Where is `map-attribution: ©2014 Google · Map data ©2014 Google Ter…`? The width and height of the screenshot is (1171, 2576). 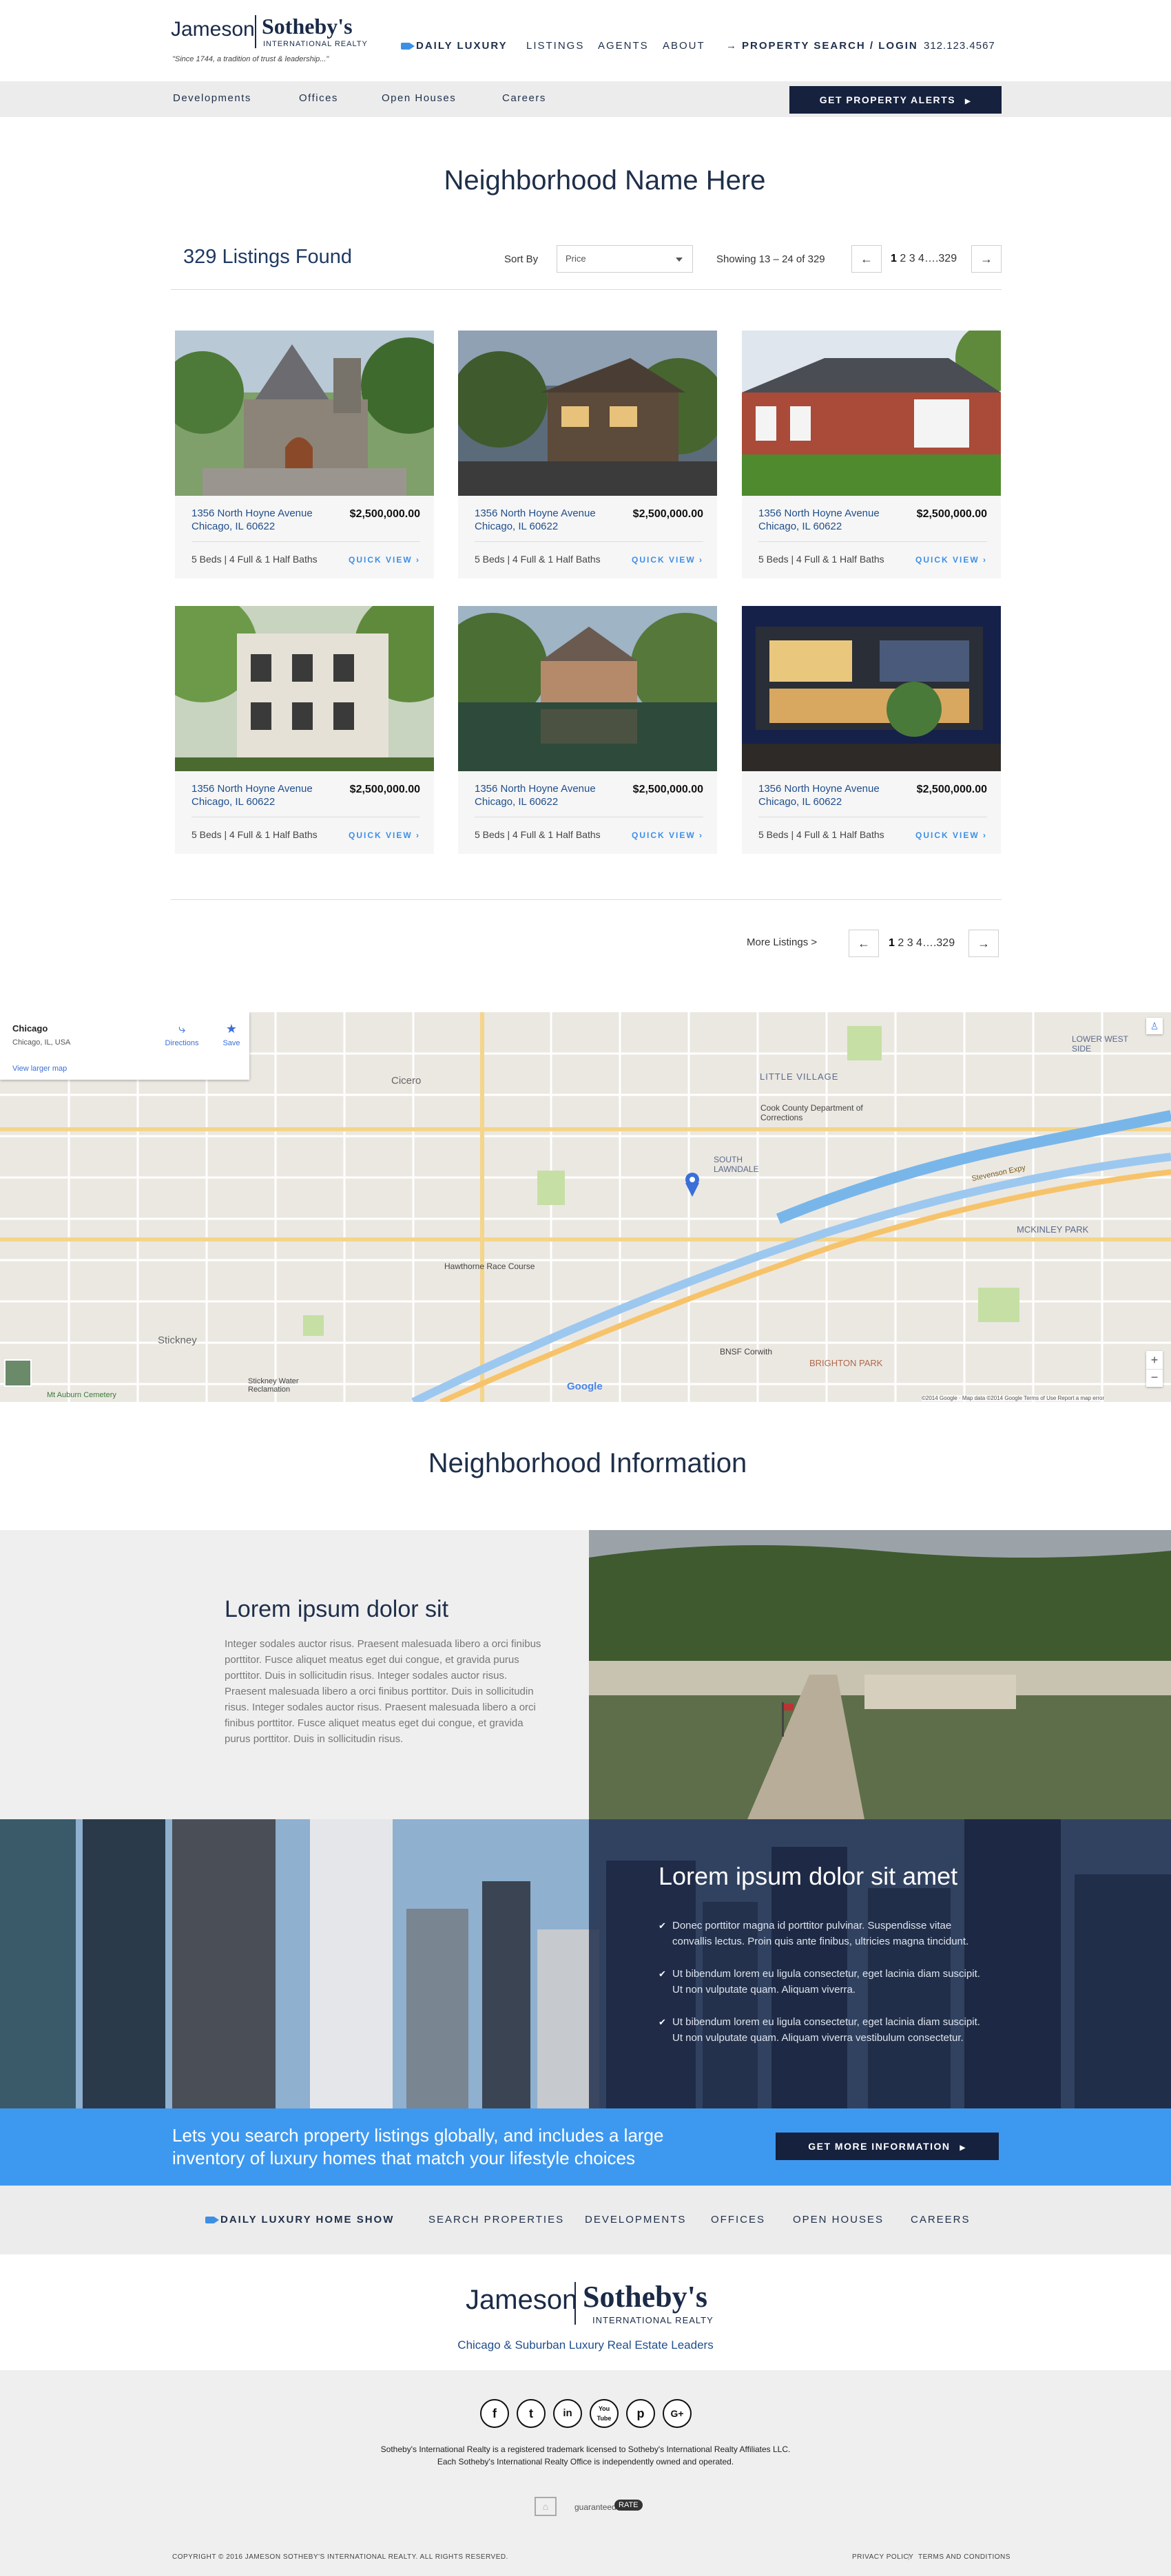 map-attribution: ©2014 Google · Map data ©2014 Google Ter… is located at coordinates (1013, 1398).